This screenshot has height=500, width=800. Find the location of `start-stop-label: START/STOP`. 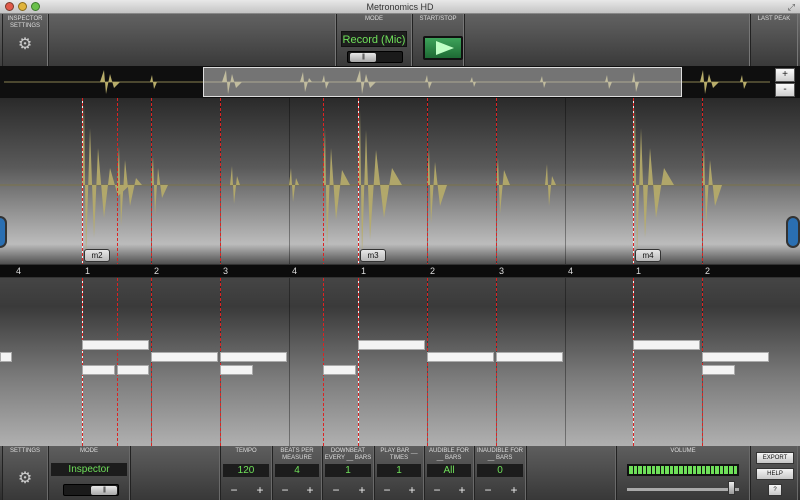

start-stop-label: START/STOP is located at coordinates (438, 19).